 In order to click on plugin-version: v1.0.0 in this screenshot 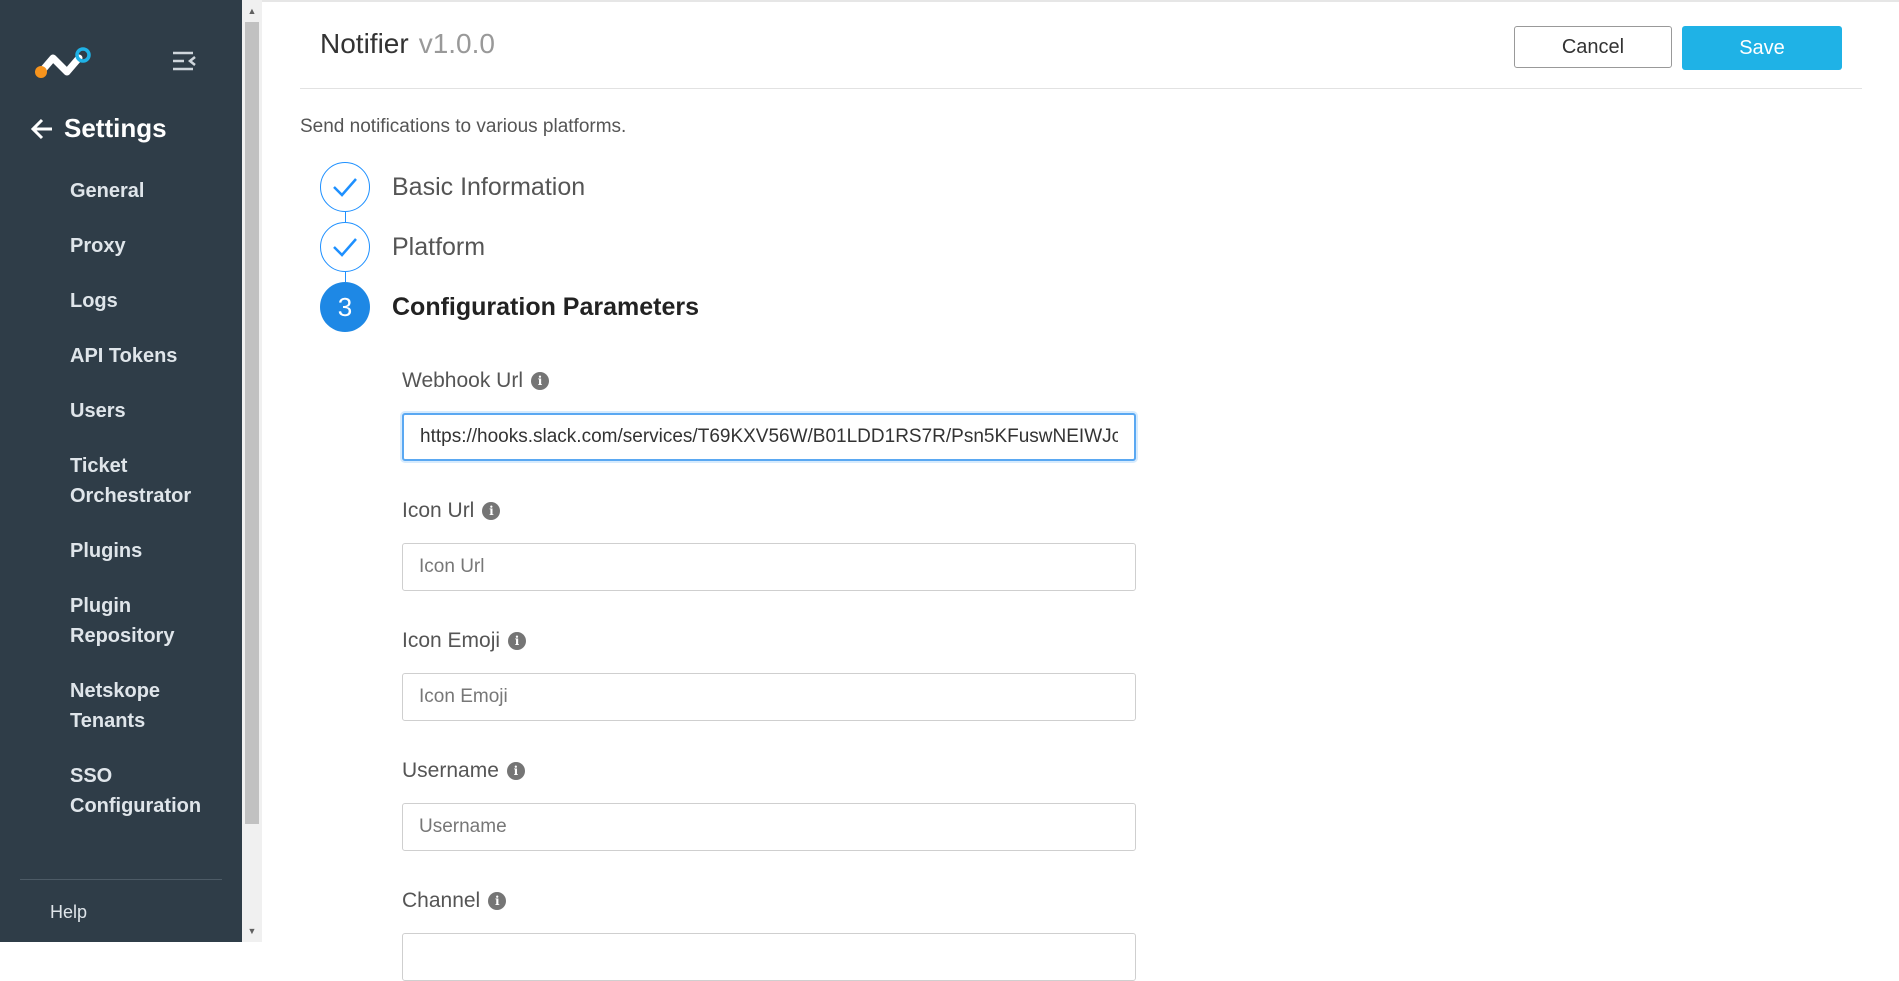, I will do `click(456, 43)`.